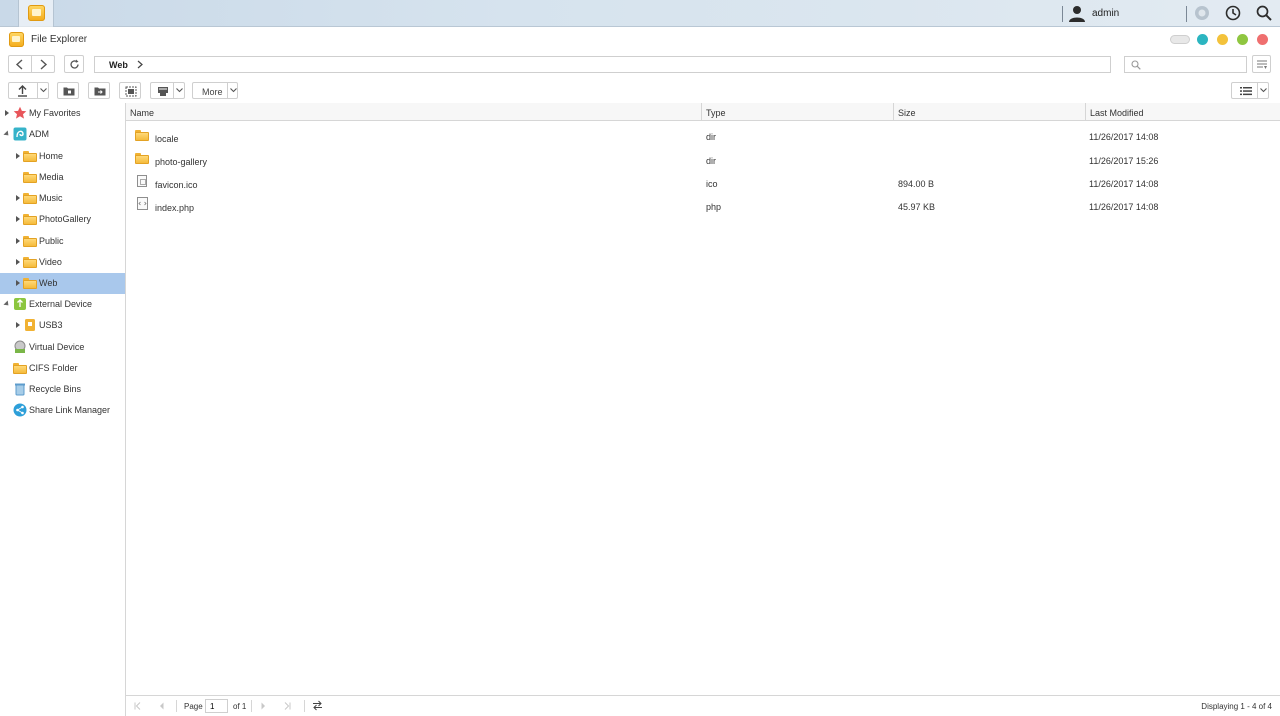  What do you see at coordinates (62, 113) in the screenshot?
I see `tree-item-my-favorites: My Favorites` at bounding box center [62, 113].